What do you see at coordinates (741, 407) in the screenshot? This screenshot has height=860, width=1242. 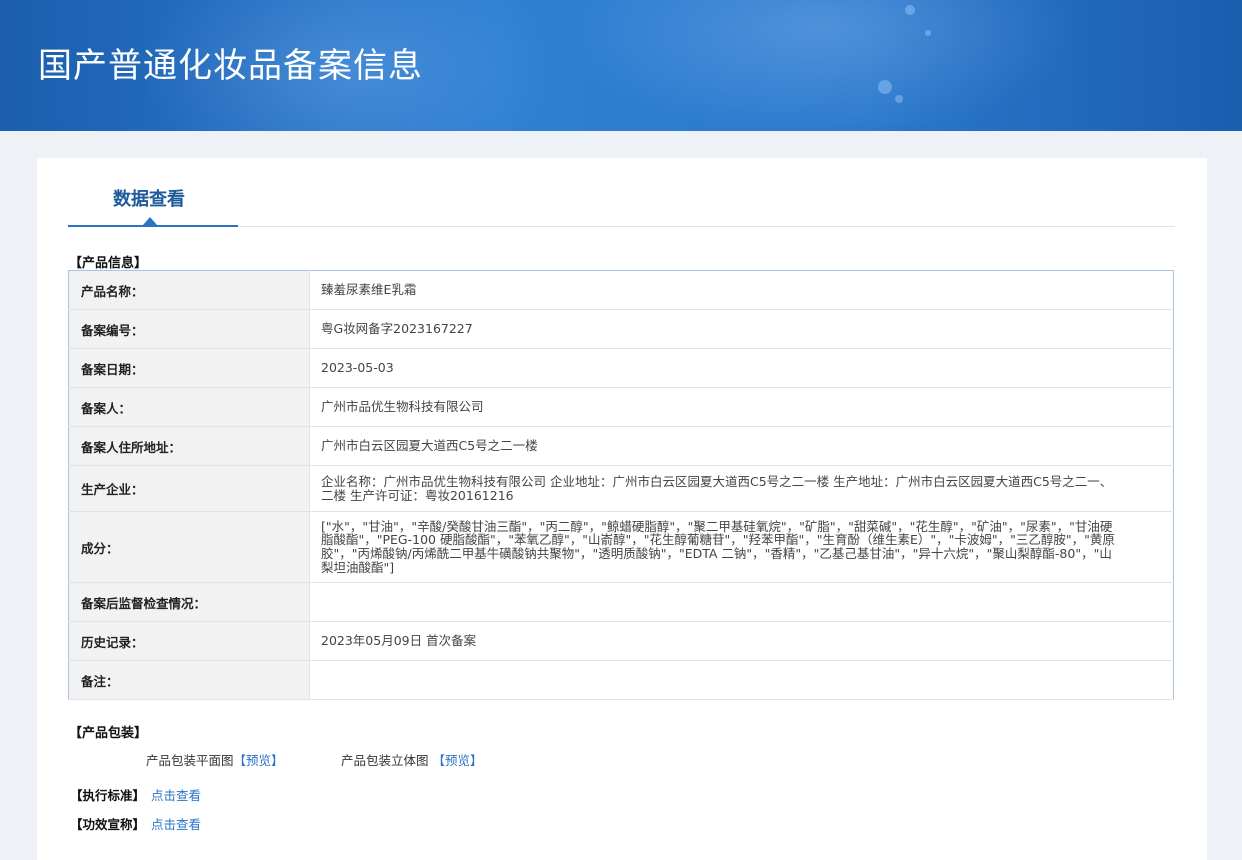 I see `field-value: 广州市品优生物科技有限公司` at bounding box center [741, 407].